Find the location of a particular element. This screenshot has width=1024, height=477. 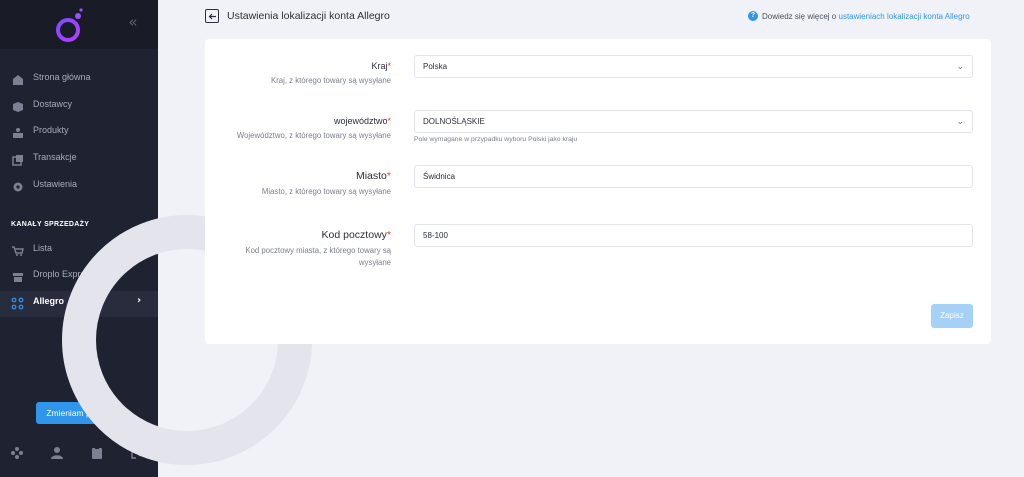

city-description: Miasto, z którego towary są wysyłane is located at coordinates (326, 191).